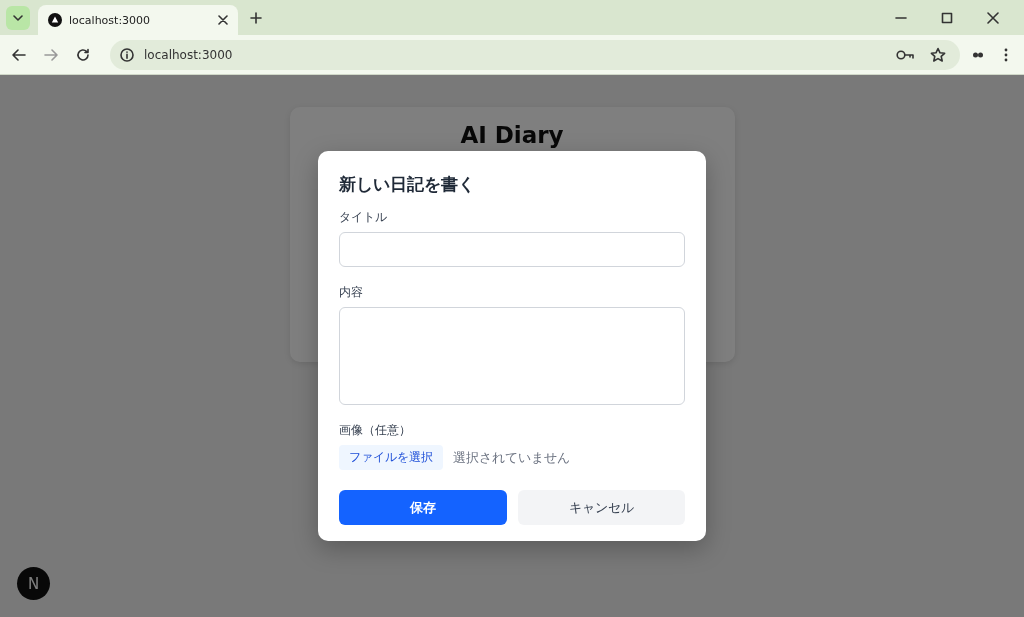 The height and width of the screenshot is (617, 1024). I want to click on dev-tools-button: N, so click(33, 583).